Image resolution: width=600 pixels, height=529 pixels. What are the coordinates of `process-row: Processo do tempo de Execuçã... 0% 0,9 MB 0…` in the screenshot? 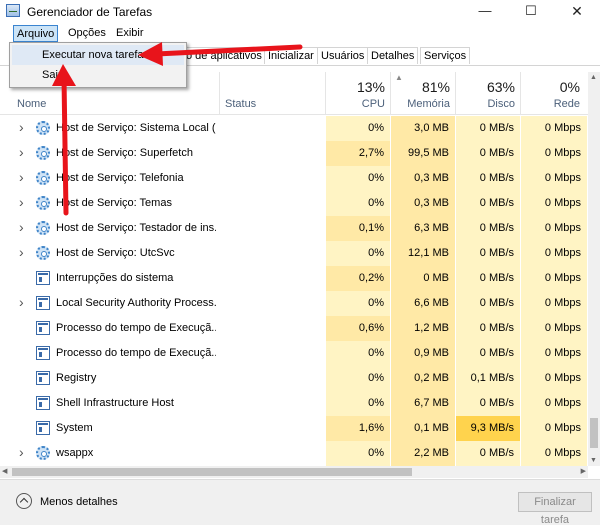 It's located at (294, 353).